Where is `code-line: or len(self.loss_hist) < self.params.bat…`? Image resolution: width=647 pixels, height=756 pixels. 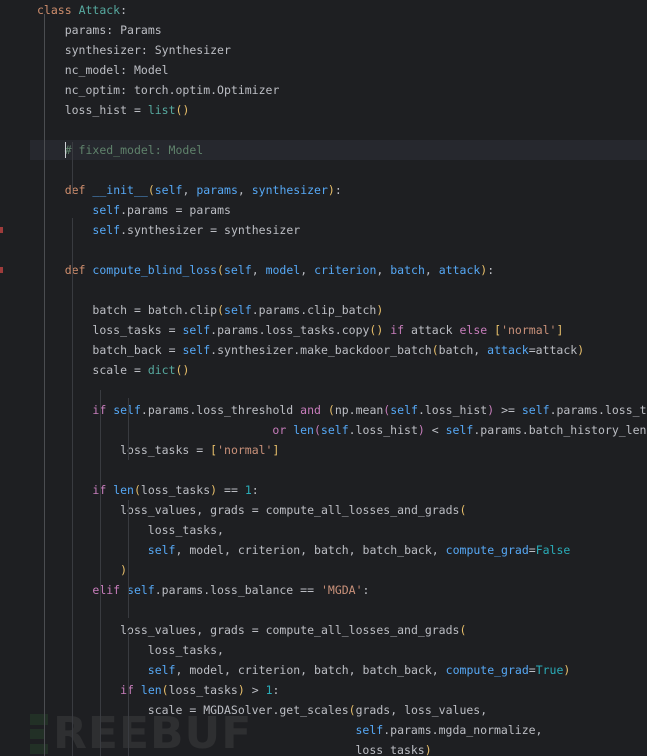
code-line: or len(self.loss_hist) < self.params.bat… is located at coordinates (323, 430).